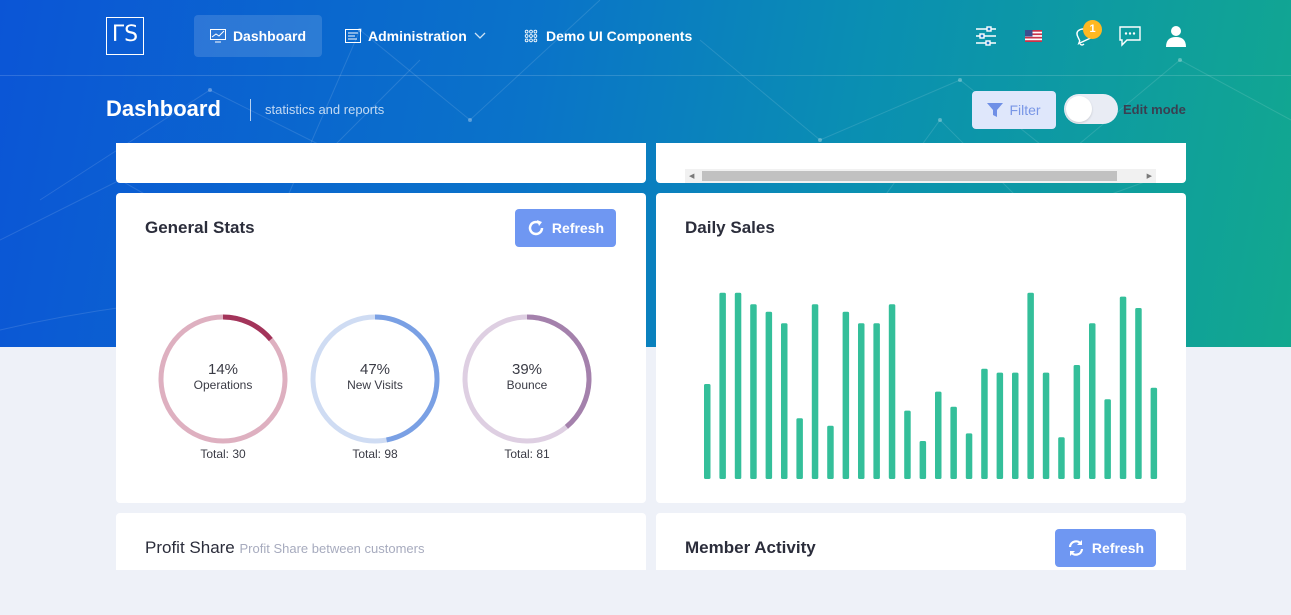 Image resolution: width=1291 pixels, height=615 pixels. Describe the element at coordinates (1176, 36) in the screenshot. I see `user-icon` at that location.